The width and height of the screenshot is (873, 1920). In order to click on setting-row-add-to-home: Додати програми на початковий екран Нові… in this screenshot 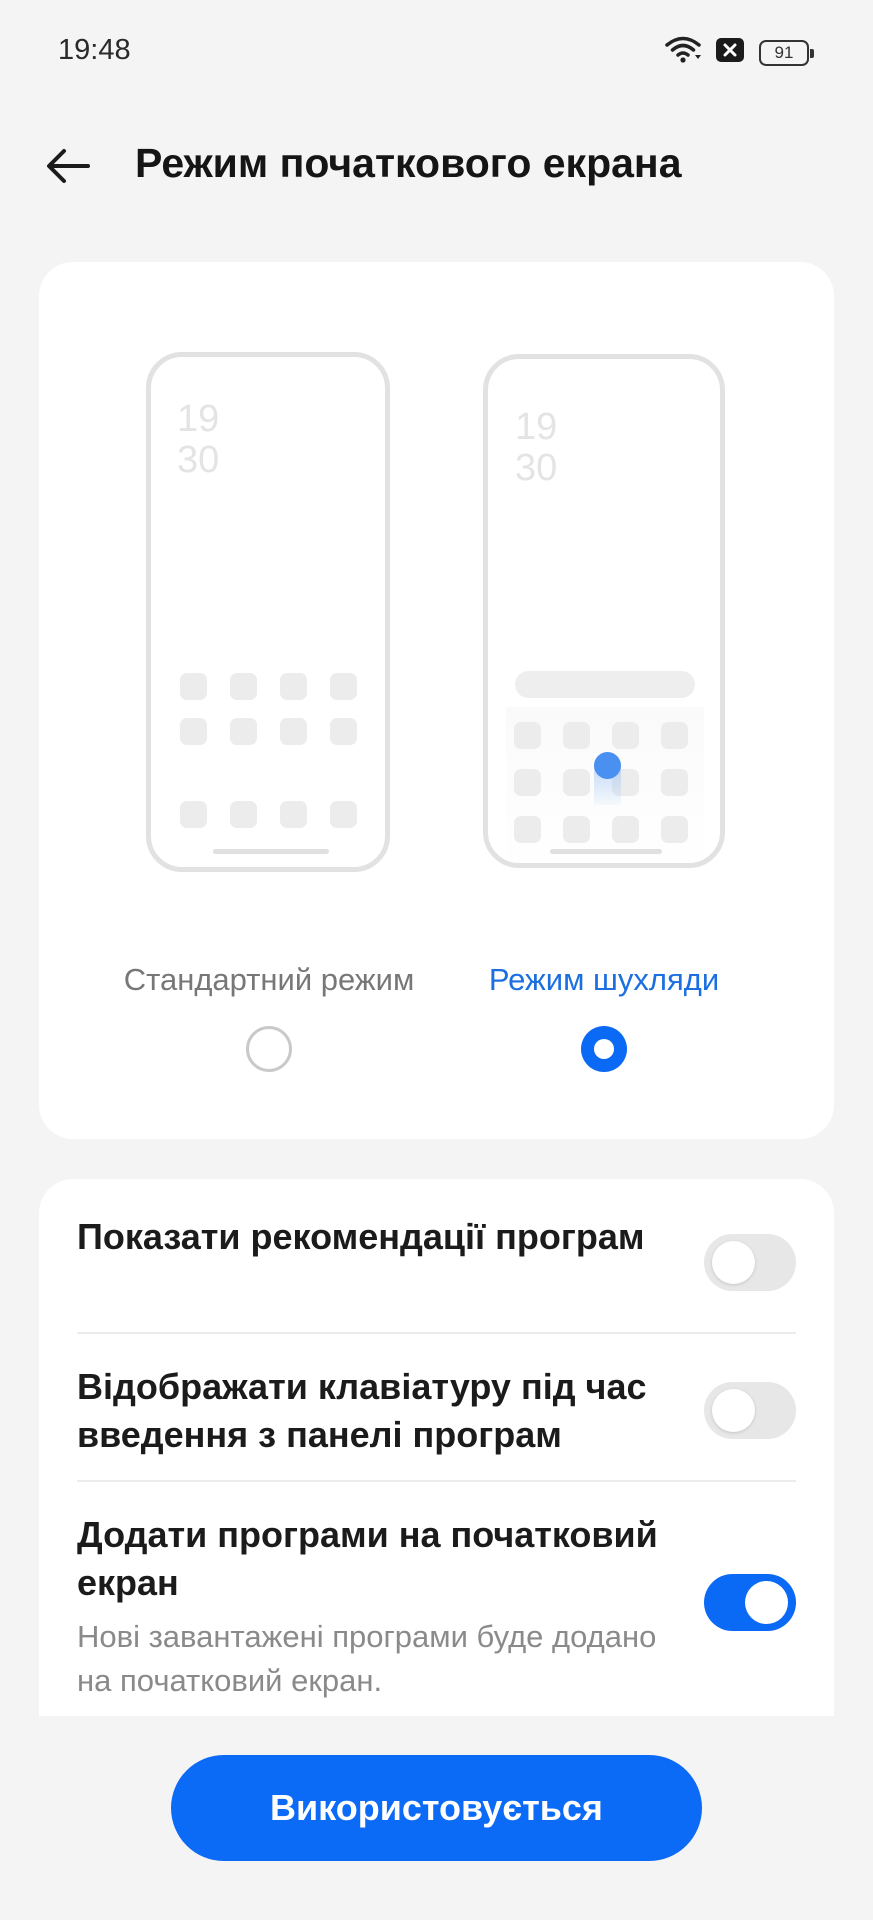, I will do `click(436, 1611)`.